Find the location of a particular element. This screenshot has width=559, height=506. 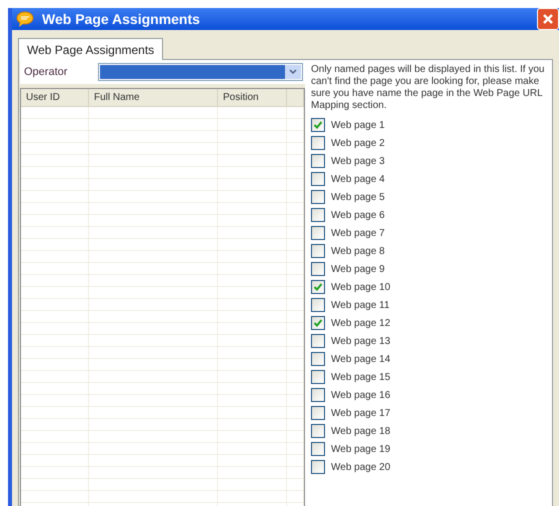

window-title: Web Page Assignments is located at coordinates (121, 19).